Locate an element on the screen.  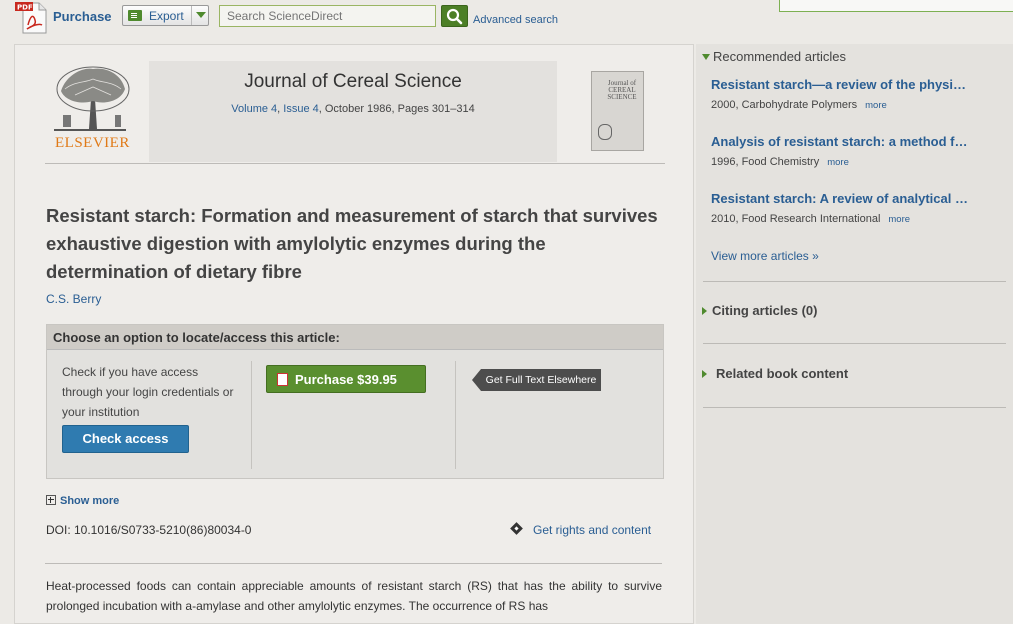
issue-link: Issue 4 is located at coordinates (300, 109).